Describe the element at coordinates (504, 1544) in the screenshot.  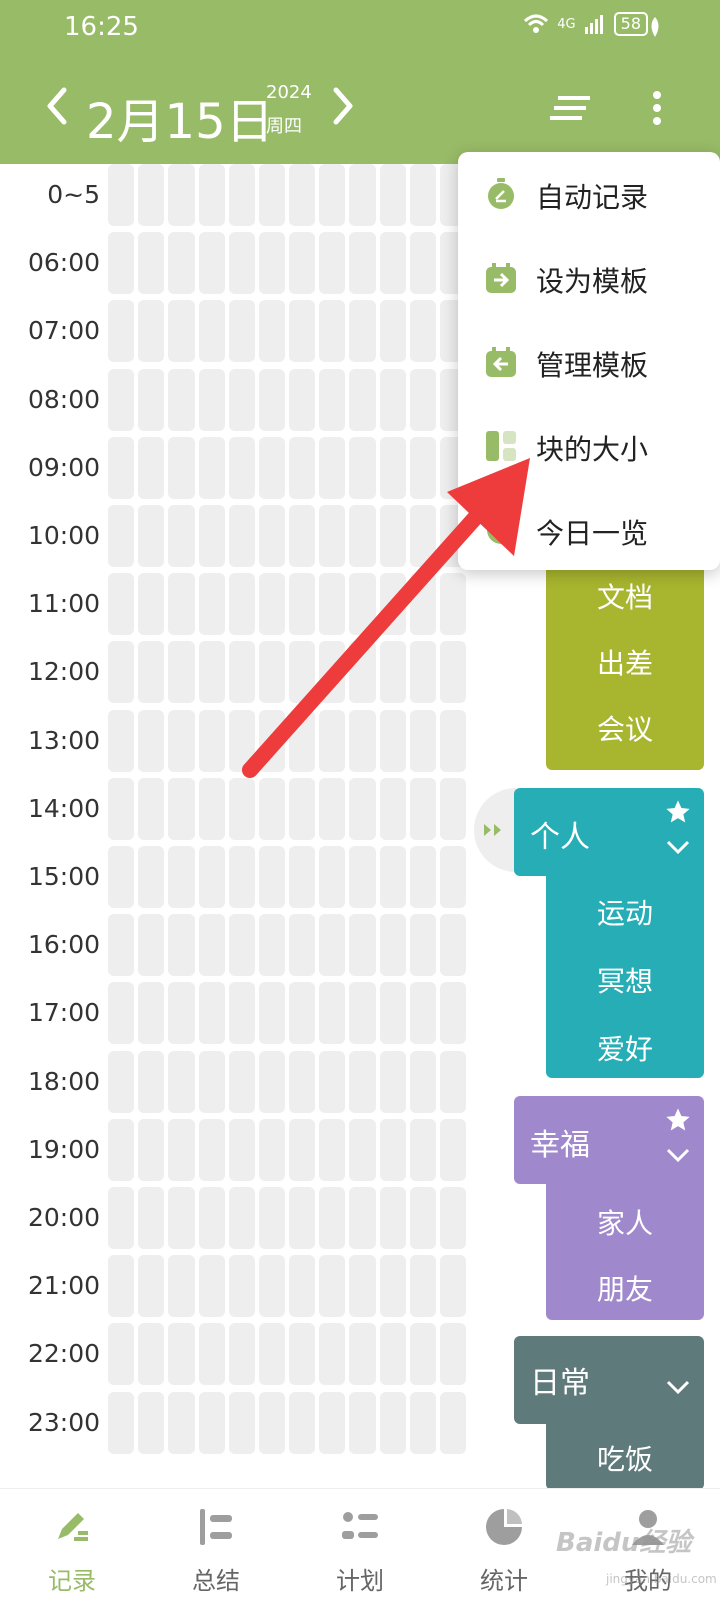
I see `tab-statistics: 统计` at that location.